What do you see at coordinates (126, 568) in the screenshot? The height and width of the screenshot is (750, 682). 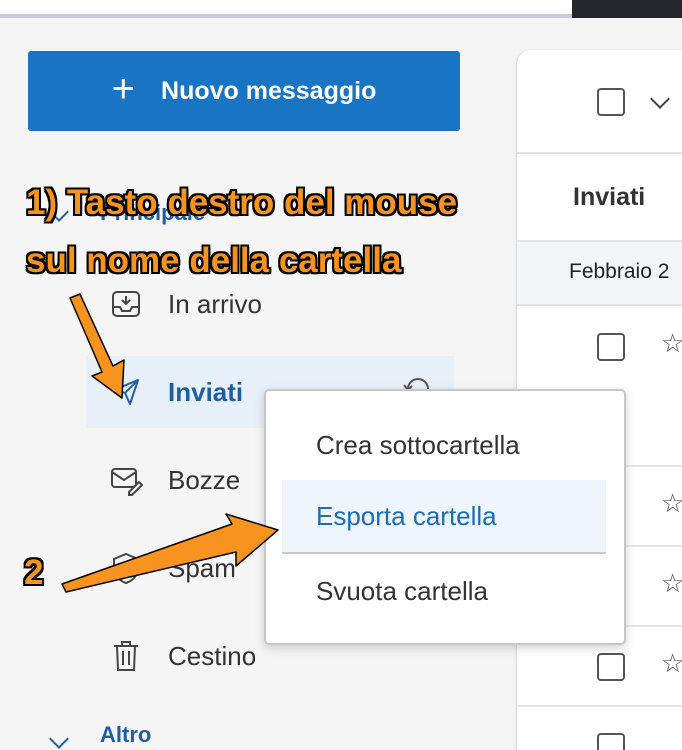 I see `spam-shield-icon` at bounding box center [126, 568].